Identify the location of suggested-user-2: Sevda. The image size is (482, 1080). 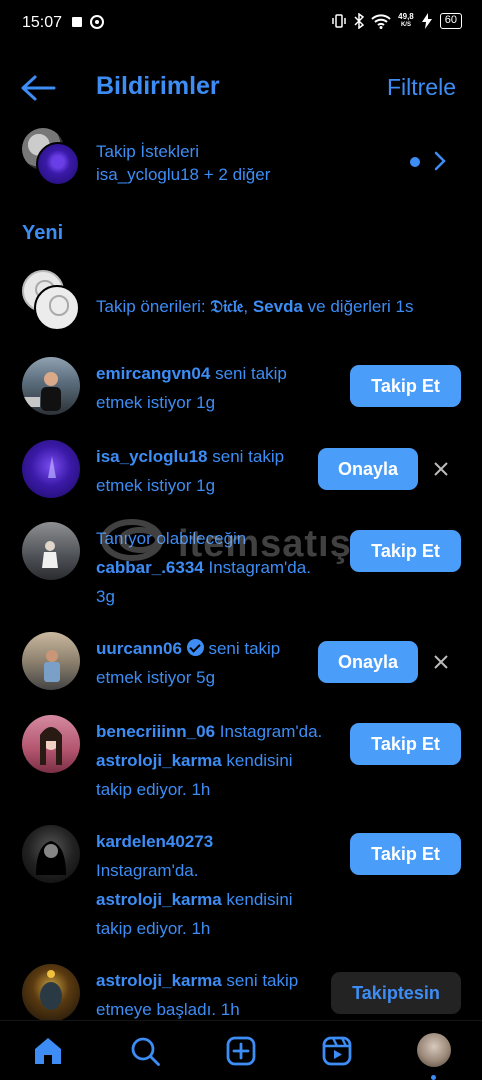
(278, 306).